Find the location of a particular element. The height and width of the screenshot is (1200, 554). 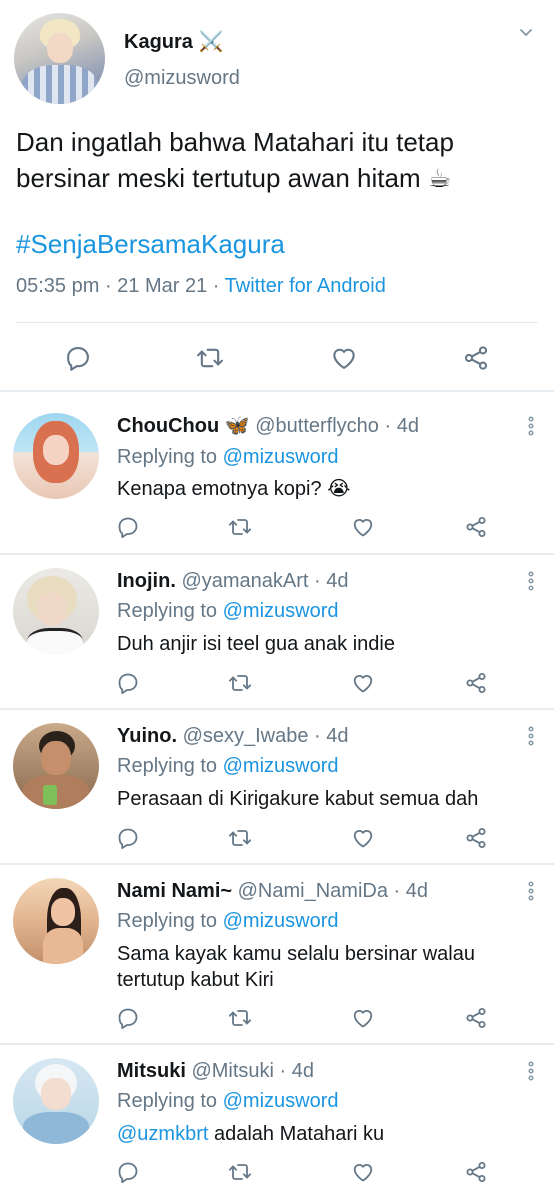

reply-header: Inojin. @yamanakArt · 4d is located at coordinates (233, 581).